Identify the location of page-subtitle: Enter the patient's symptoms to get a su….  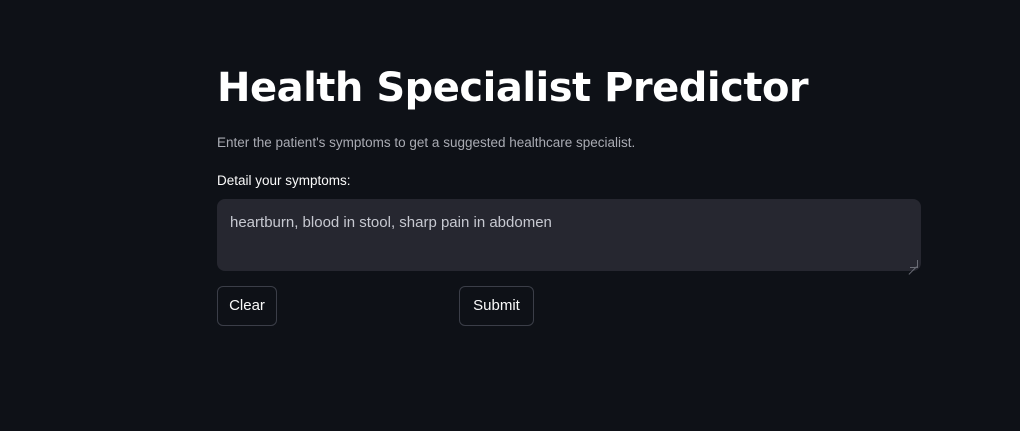
(426, 142).